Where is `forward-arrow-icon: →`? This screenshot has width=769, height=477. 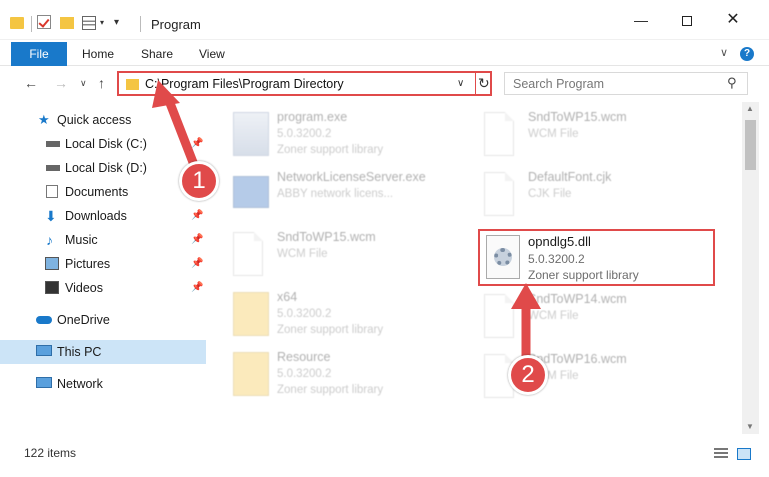 forward-arrow-icon: → is located at coordinates (61, 83).